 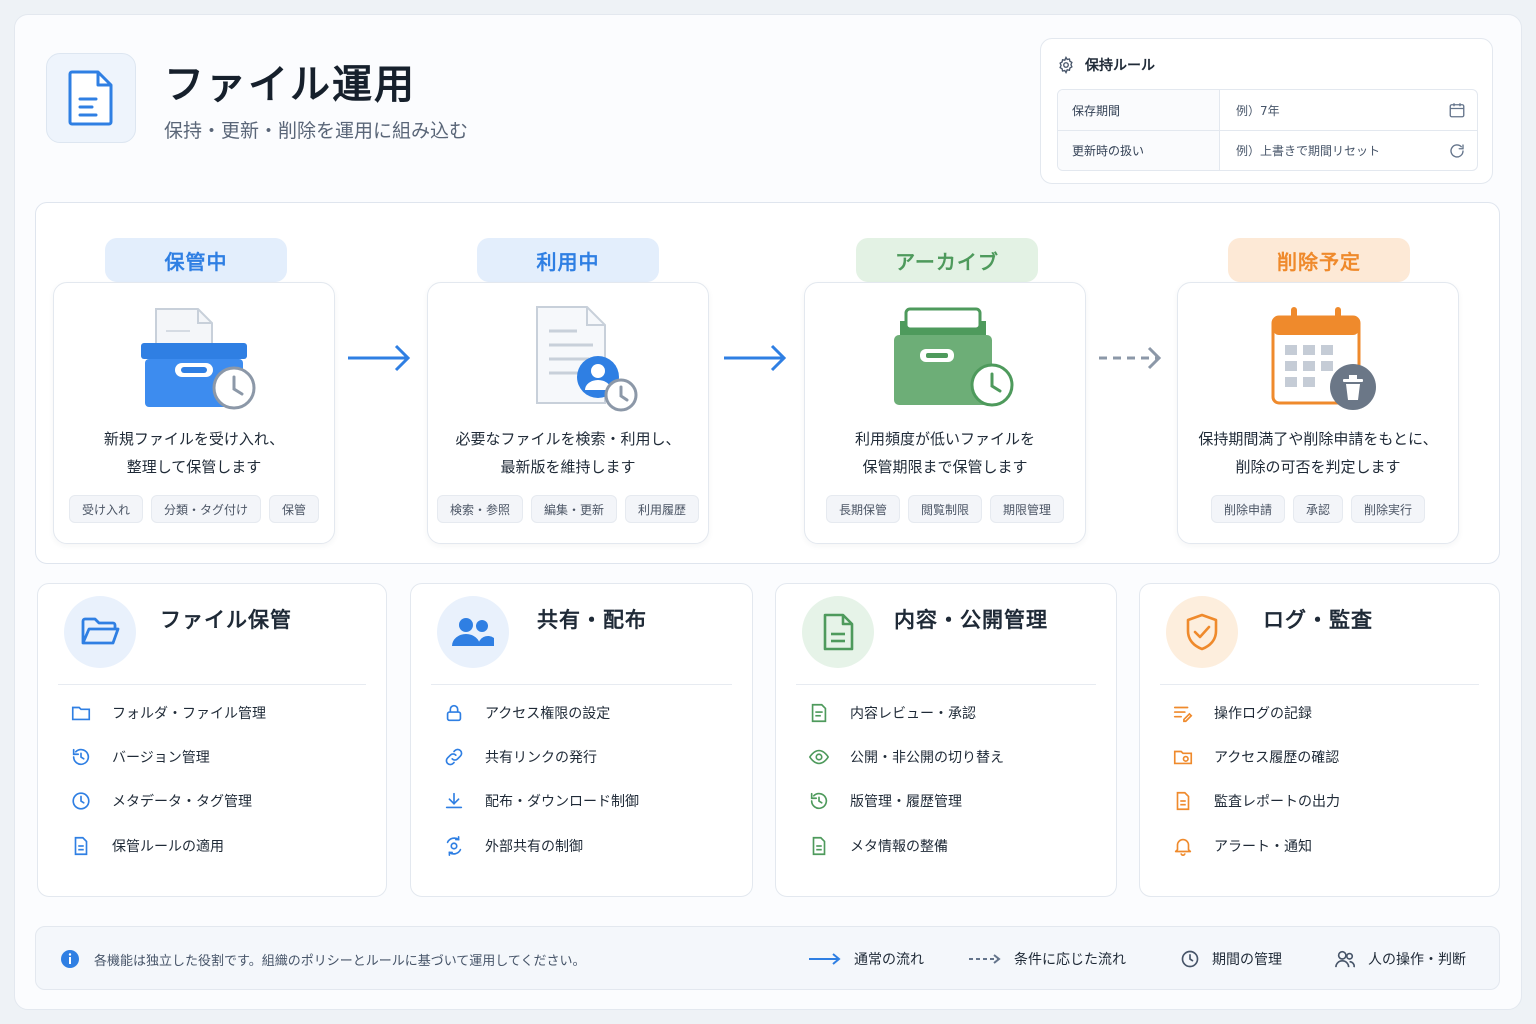 I want to click on folder-search-icon, so click(x=1183, y=757).